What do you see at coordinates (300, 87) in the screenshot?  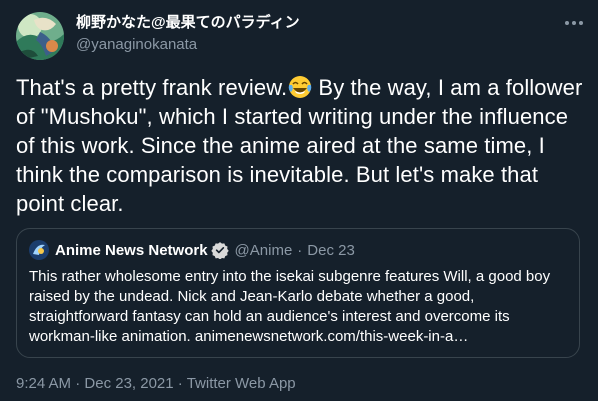 I see `face-with-tears-of-joy-icon` at bounding box center [300, 87].